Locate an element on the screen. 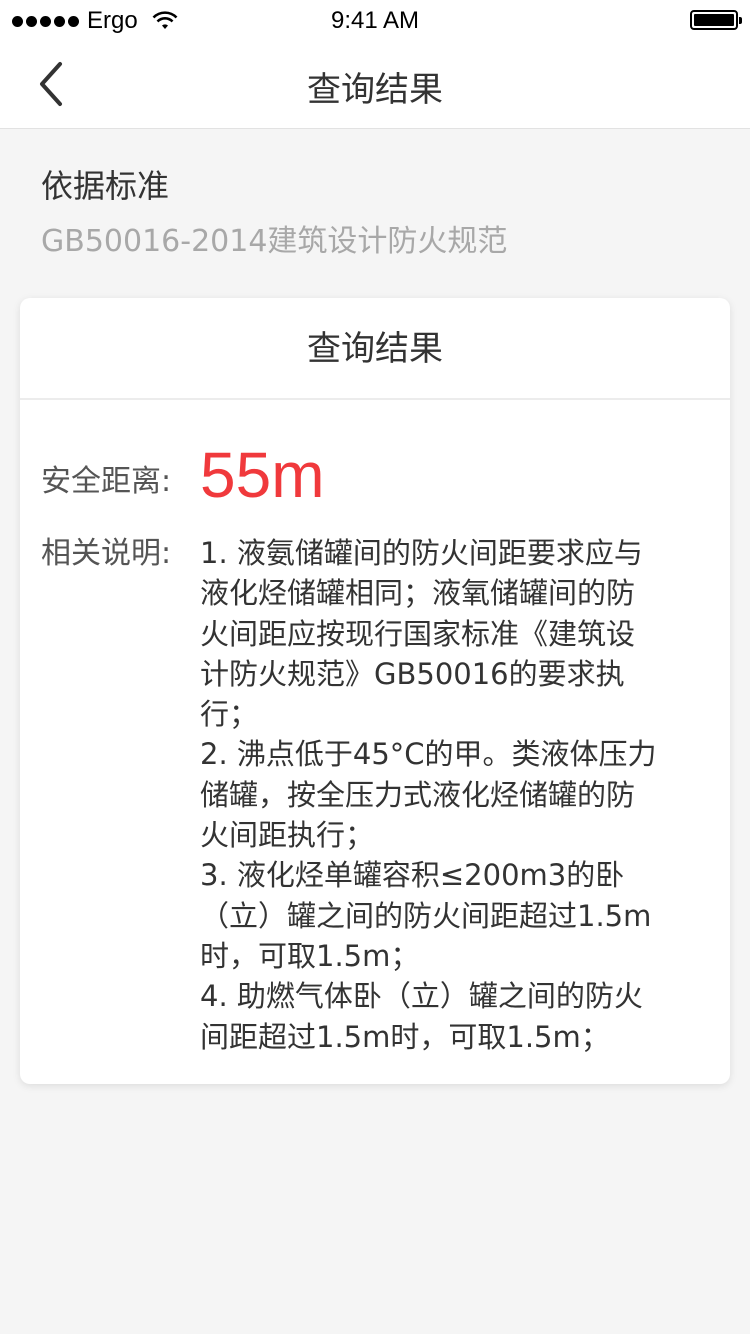  battery-icon is located at coordinates (716, 20).